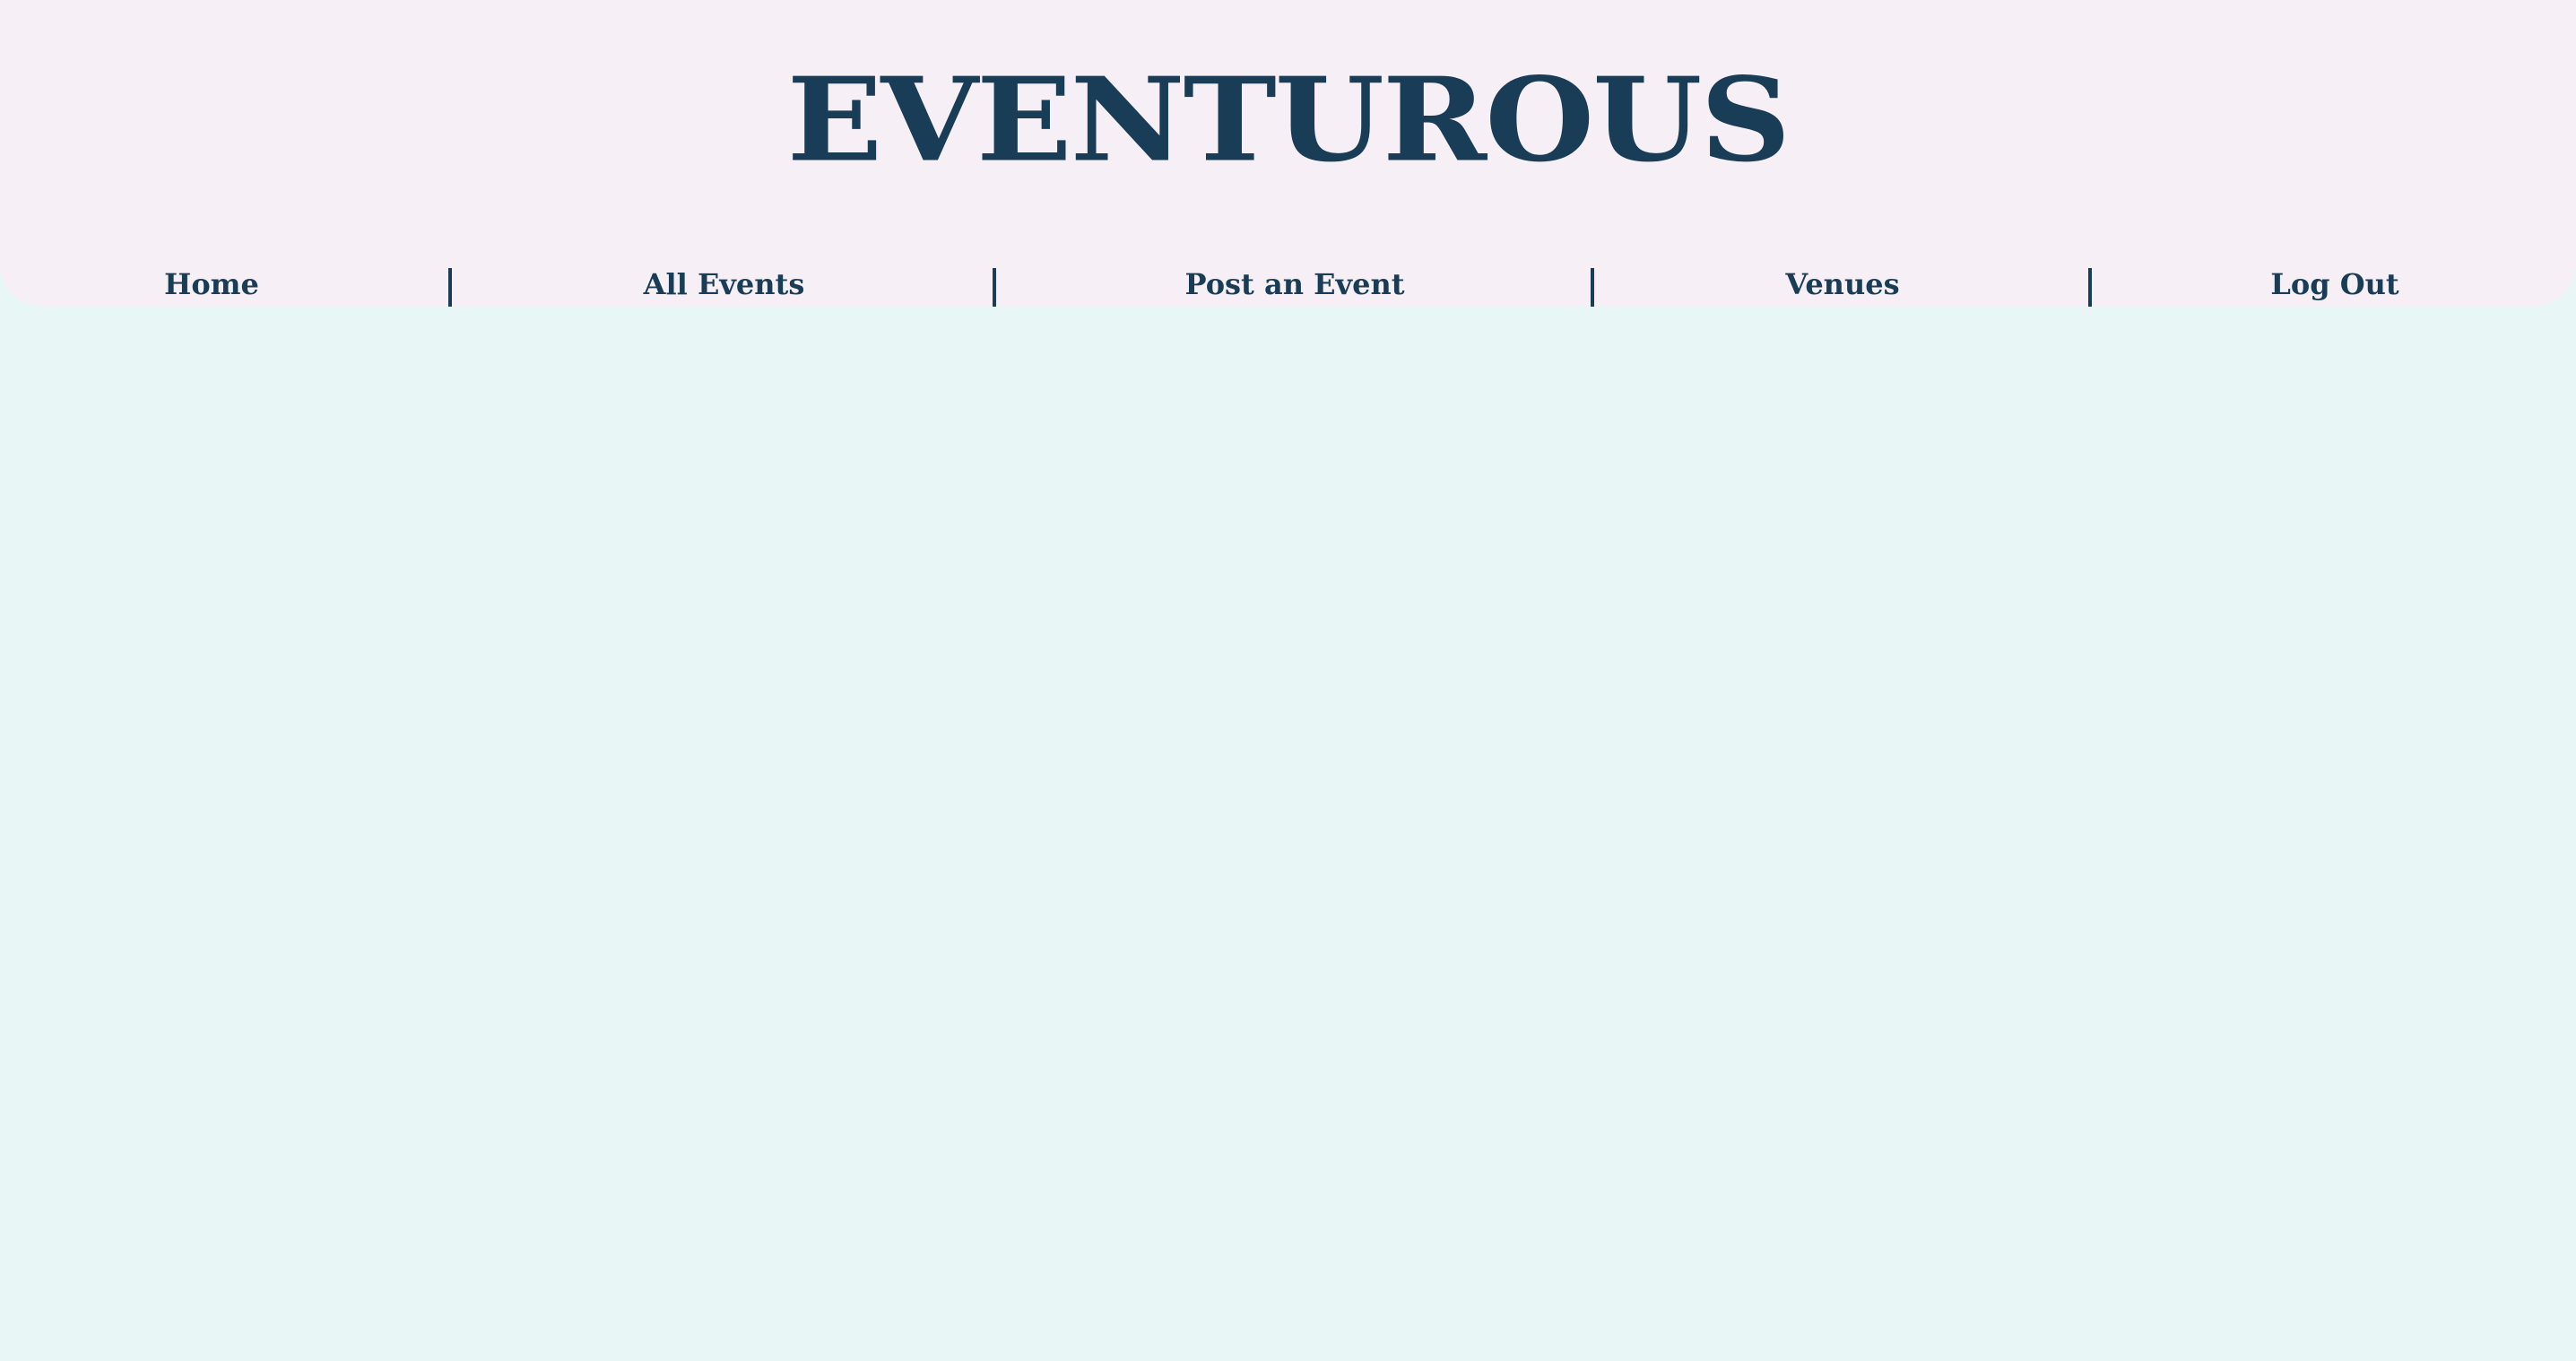 This screenshot has width=2576, height=1361. What do you see at coordinates (1843, 284) in the screenshot?
I see `nav-link-venues: Venues` at bounding box center [1843, 284].